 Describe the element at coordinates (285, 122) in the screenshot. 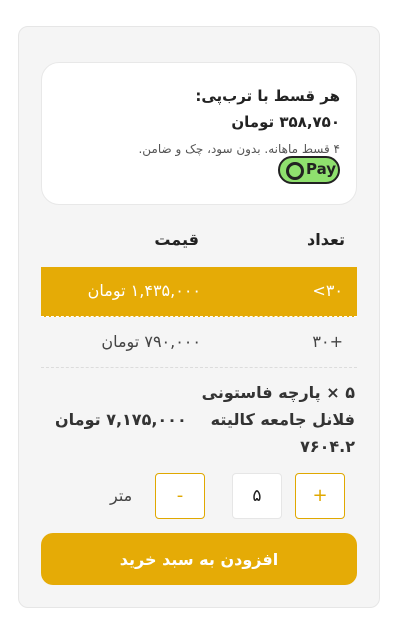

I see `installment-amount: ۳۵۸,۷۵۰ تومان` at that location.